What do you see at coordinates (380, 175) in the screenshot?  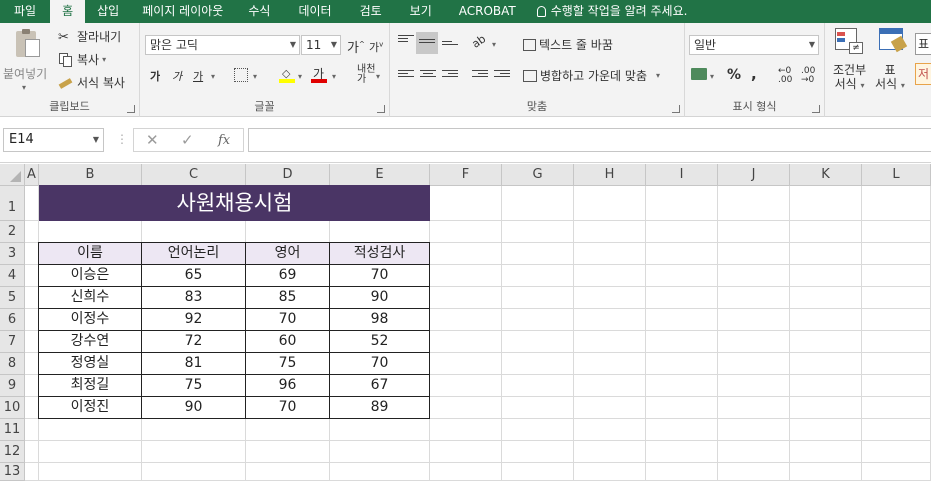 I see `column-header-e: E` at bounding box center [380, 175].